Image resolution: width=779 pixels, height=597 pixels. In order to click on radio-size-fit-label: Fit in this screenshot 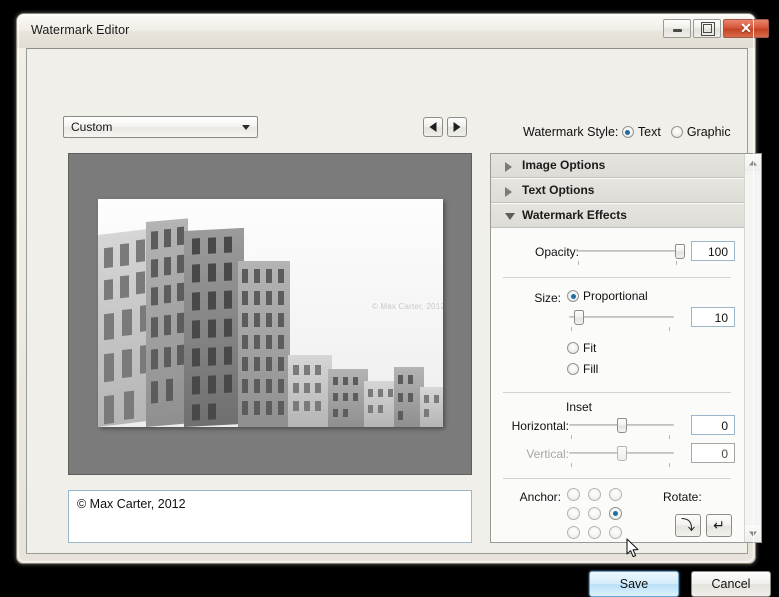, I will do `click(590, 348)`.